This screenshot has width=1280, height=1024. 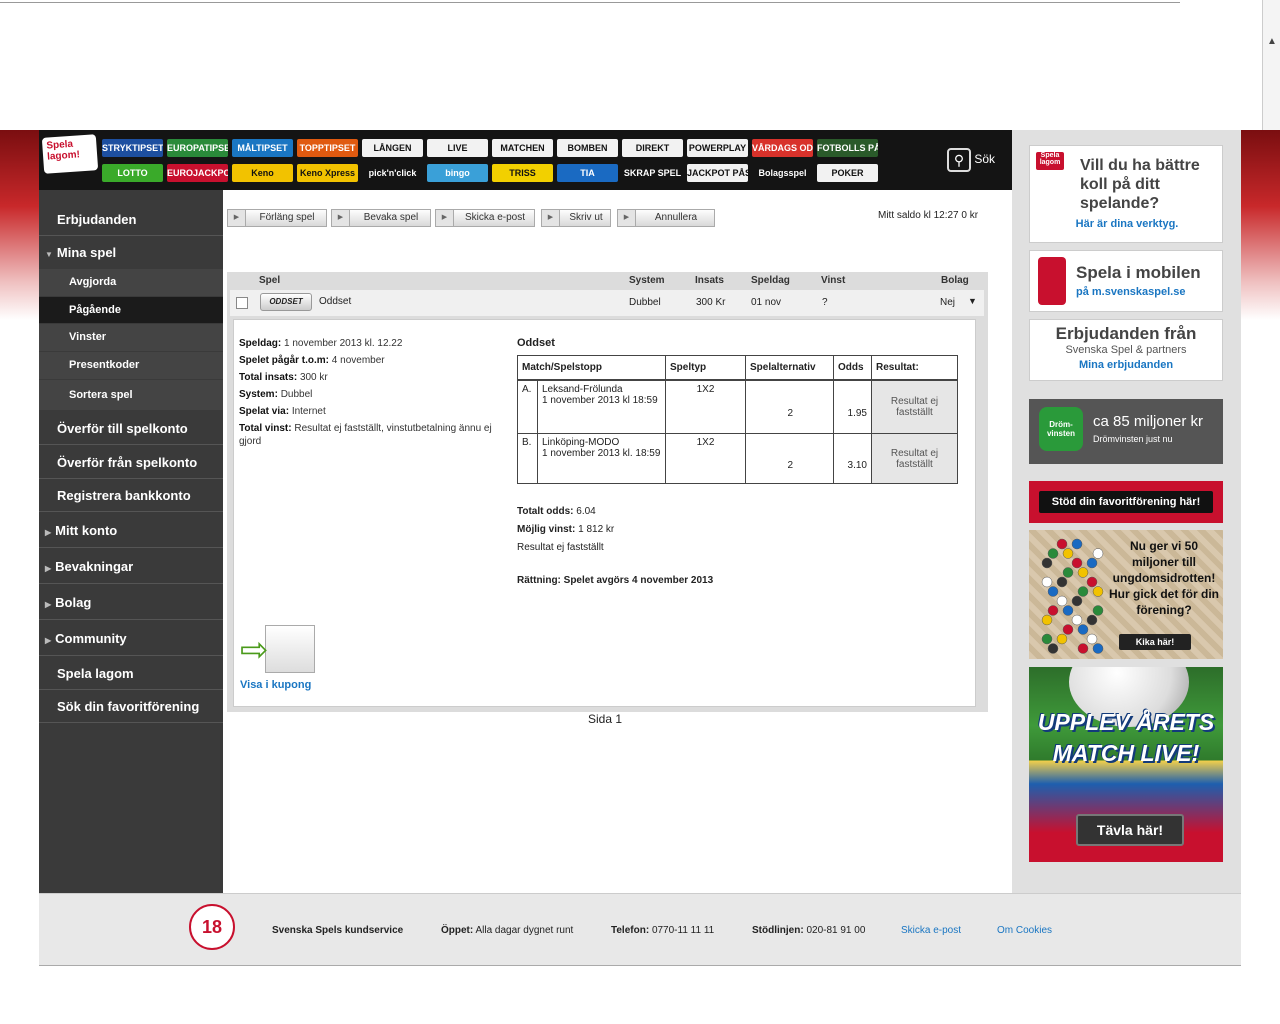 What do you see at coordinates (766, 302) in the screenshot?
I see `bet-speldag: 01 nov` at bounding box center [766, 302].